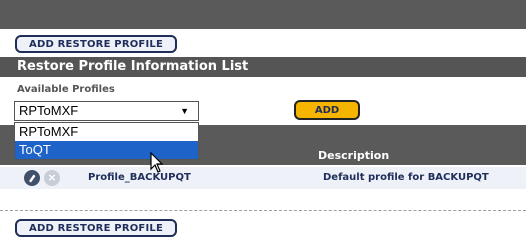 Image resolution: width=526 pixels, height=244 pixels. What do you see at coordinates (32, 178) in the screenshot?
I see `edit-icon` at bounding box center [32, 178].